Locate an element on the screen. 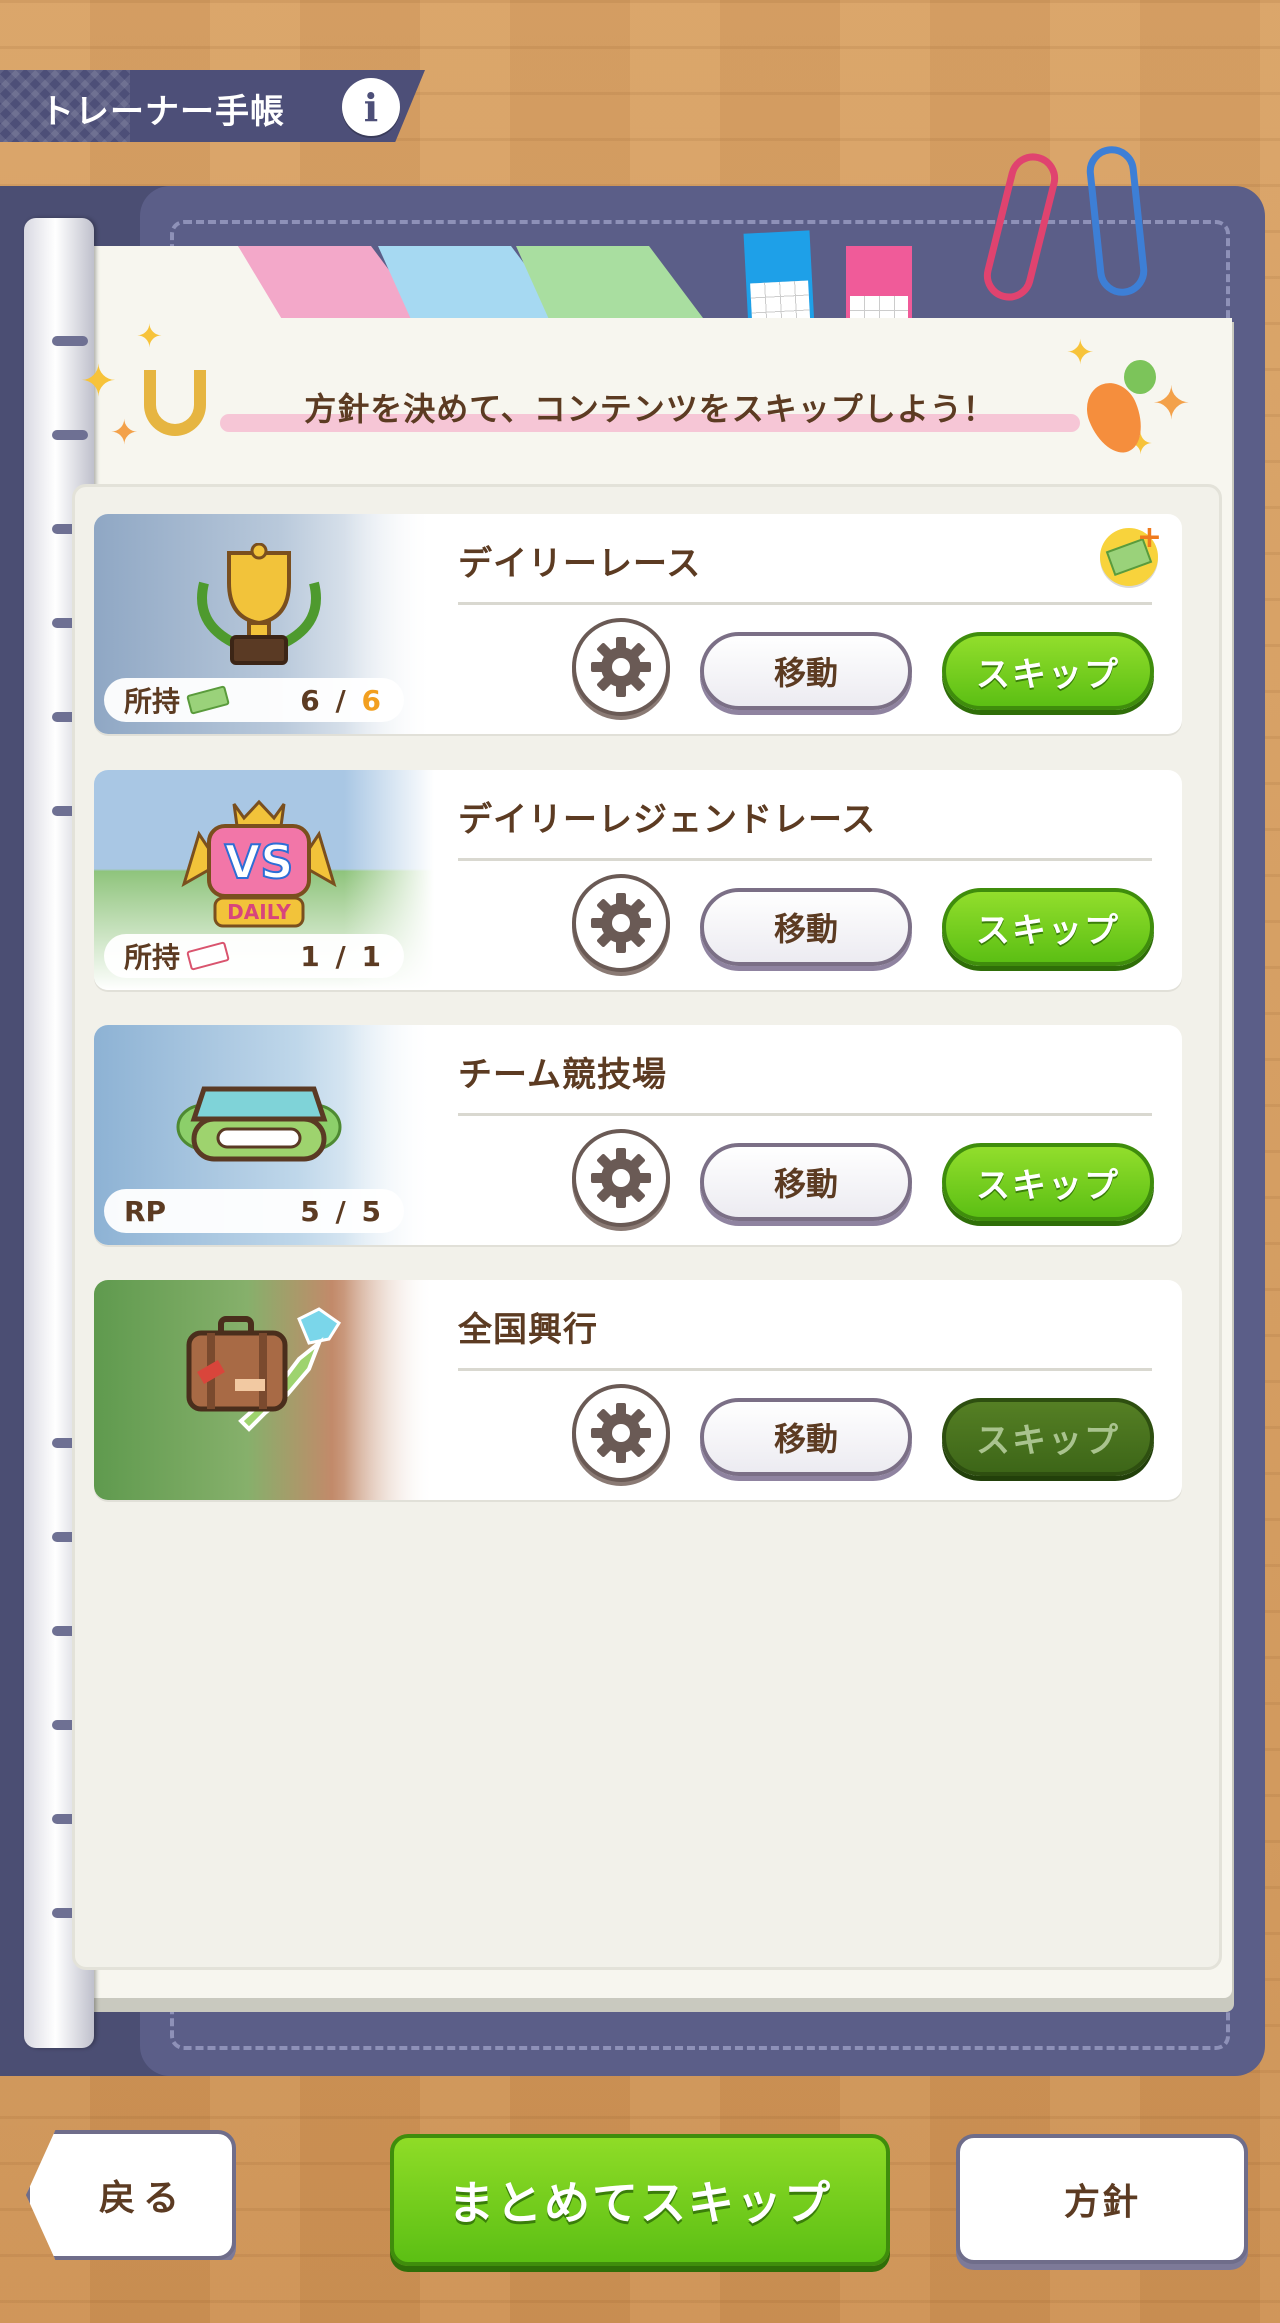 The height and width of the screenshot is (2323, 1280). svg-text: DAILY is located at coordinates (259, 912).